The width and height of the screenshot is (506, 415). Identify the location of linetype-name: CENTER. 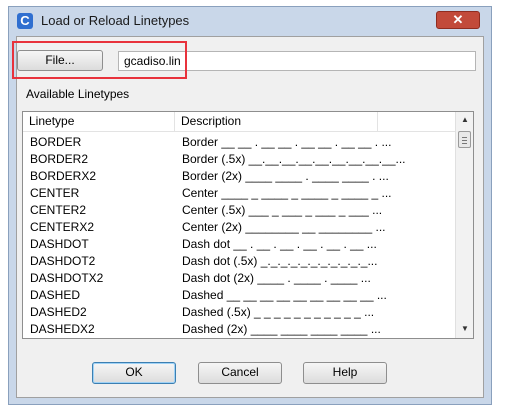
(55, 193).